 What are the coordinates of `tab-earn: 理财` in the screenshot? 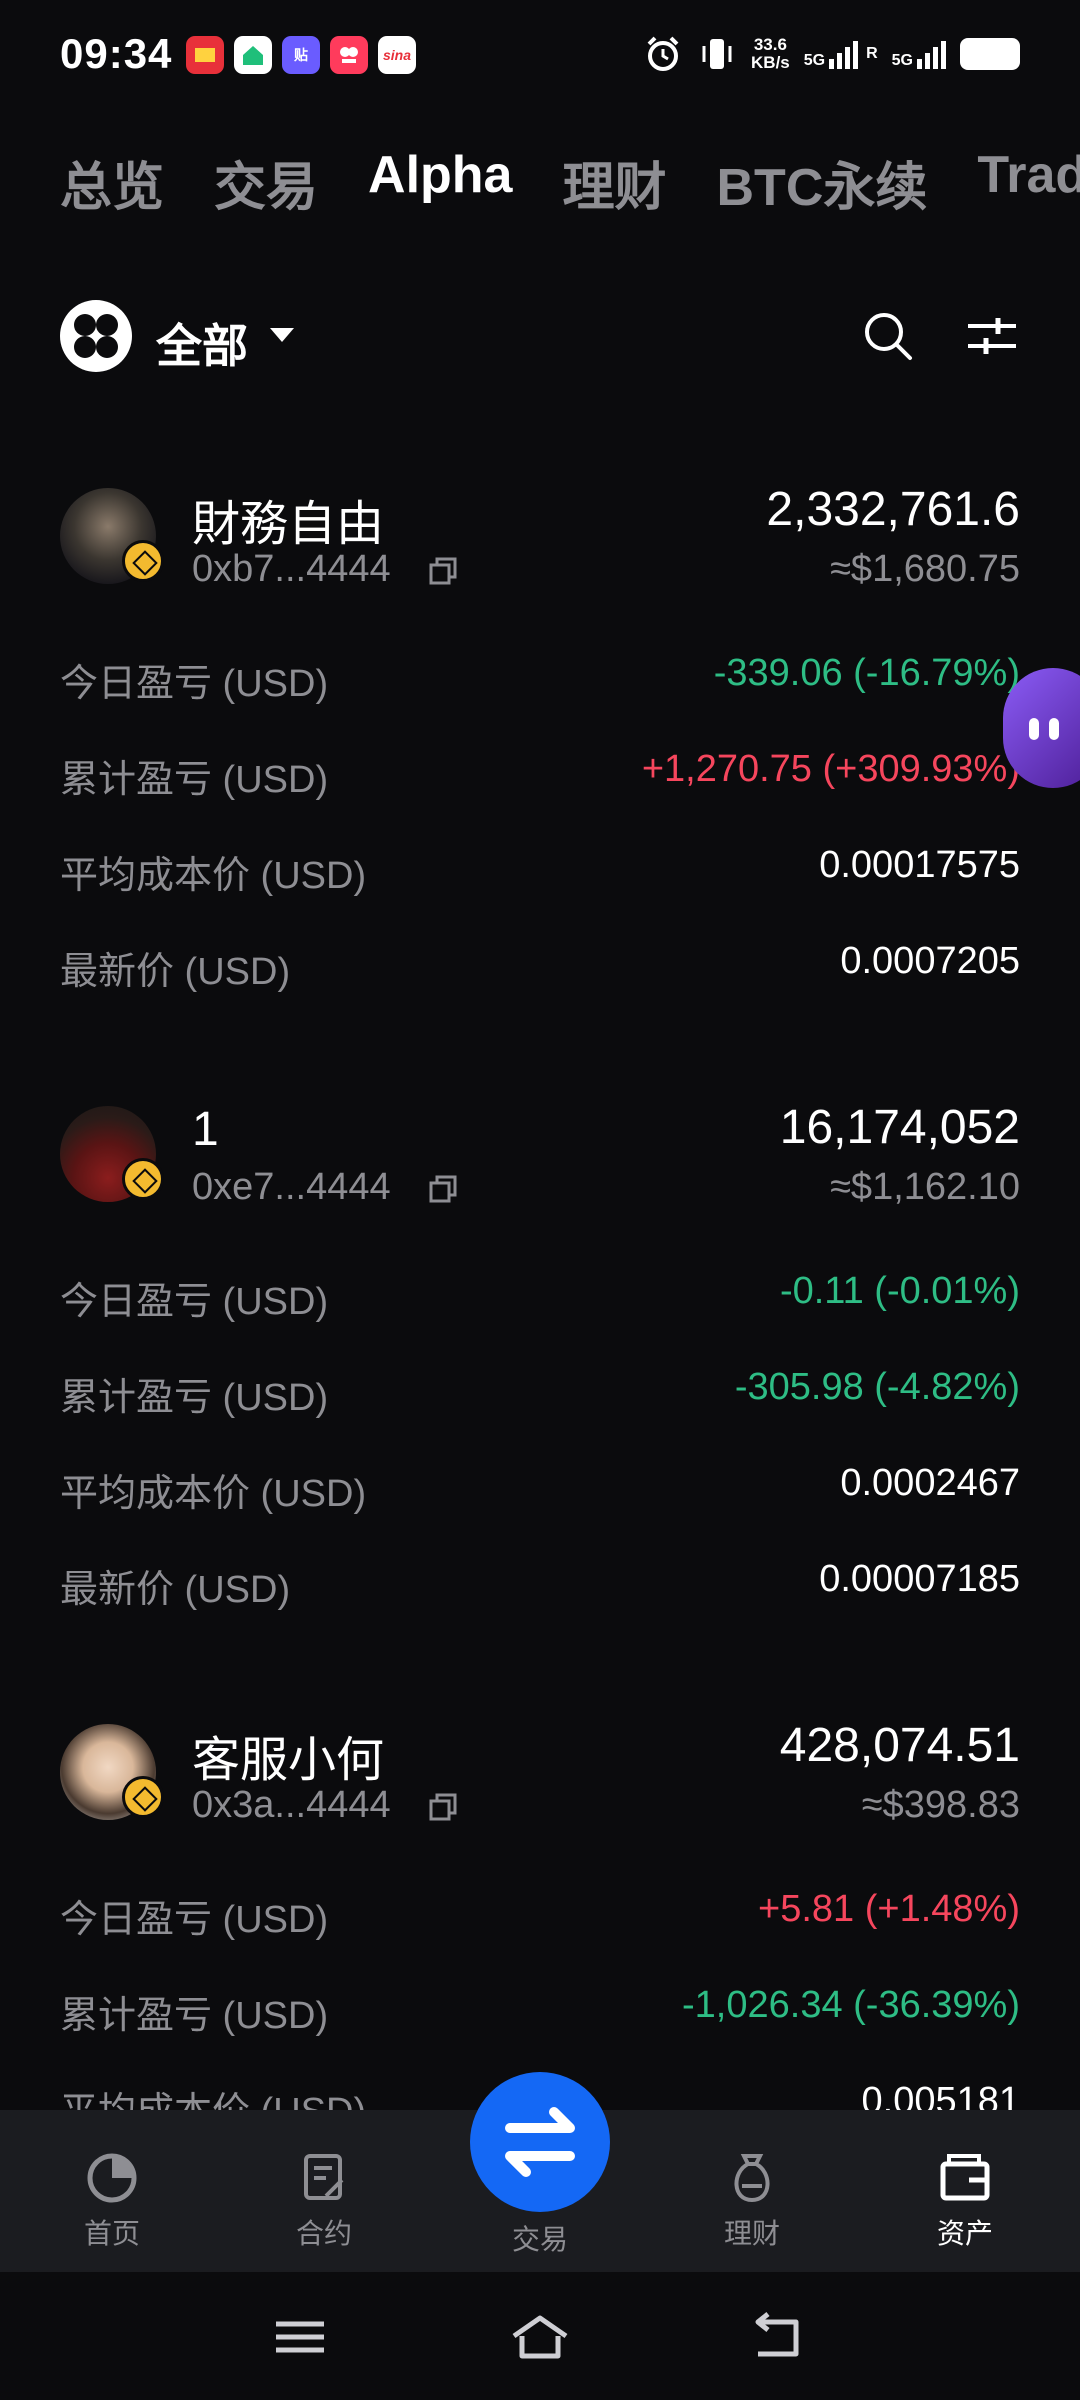 It's located at (614, 182).